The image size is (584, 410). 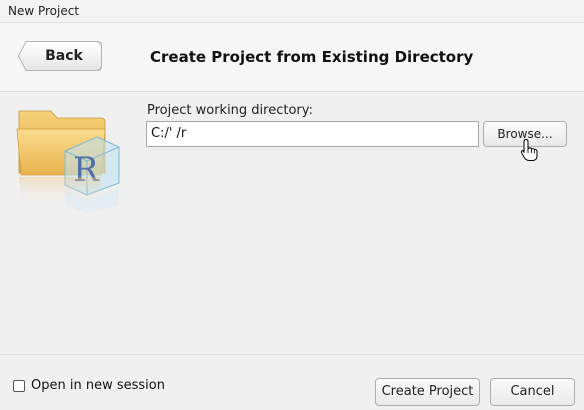 I want to click on hand-pointer-icon, so click(x=529, y=149).